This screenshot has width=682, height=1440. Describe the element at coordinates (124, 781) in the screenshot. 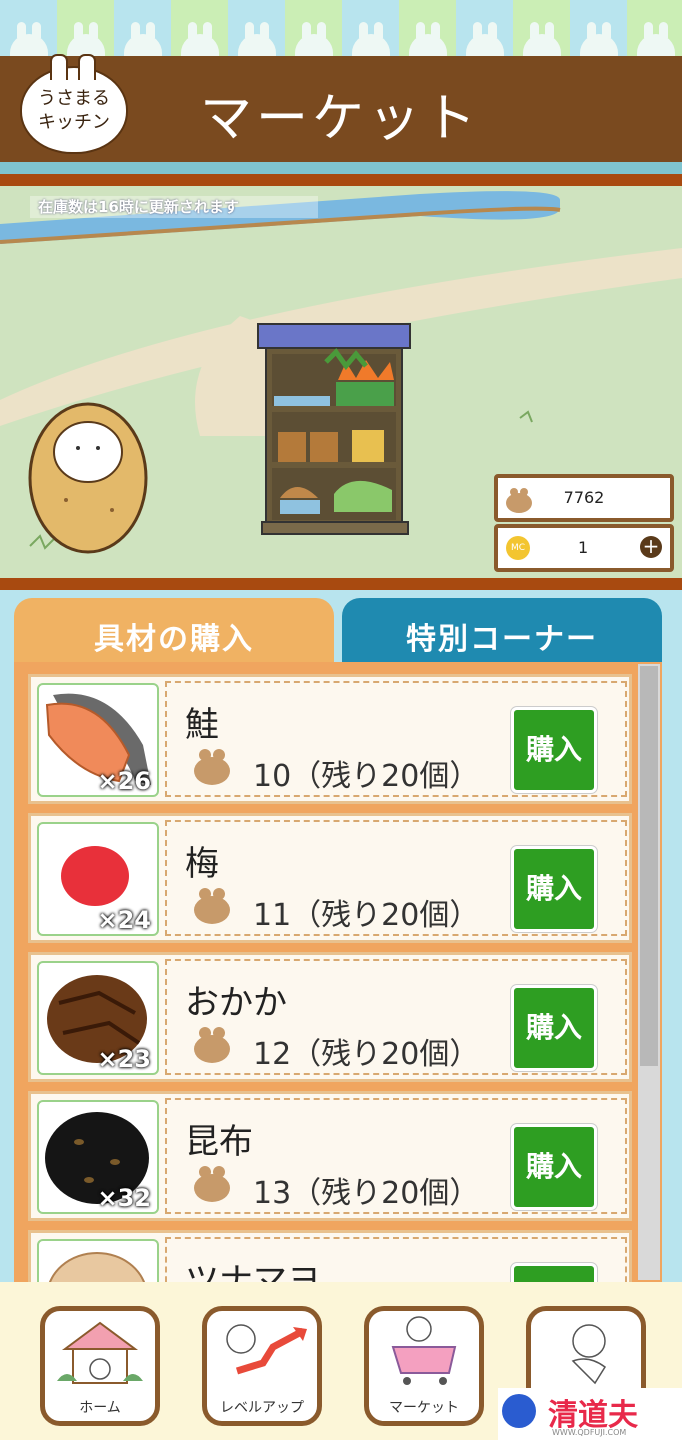

I see `owned-count: ×26` at that location.